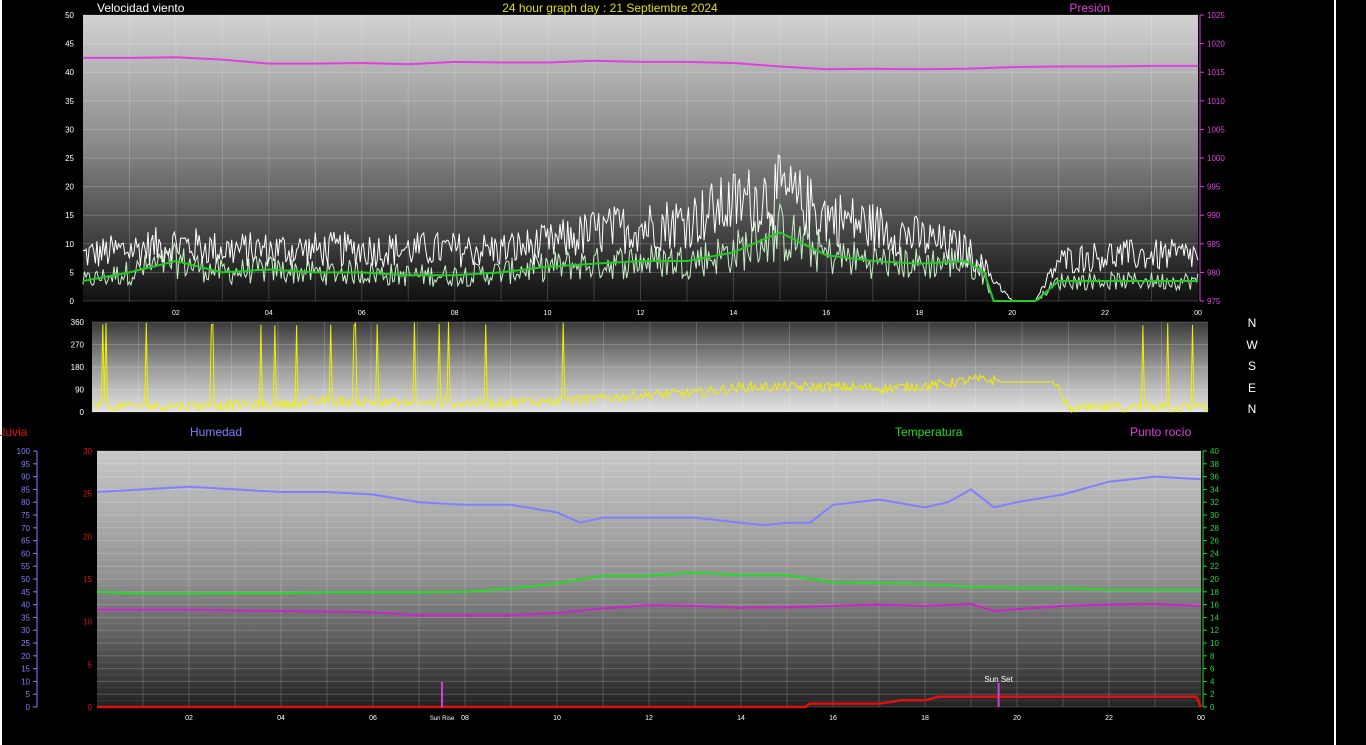  What do you see at coordinates (87, 536) in the screenshot?
I see `rain-y-tick: 20` at bounding box center [87, 536].